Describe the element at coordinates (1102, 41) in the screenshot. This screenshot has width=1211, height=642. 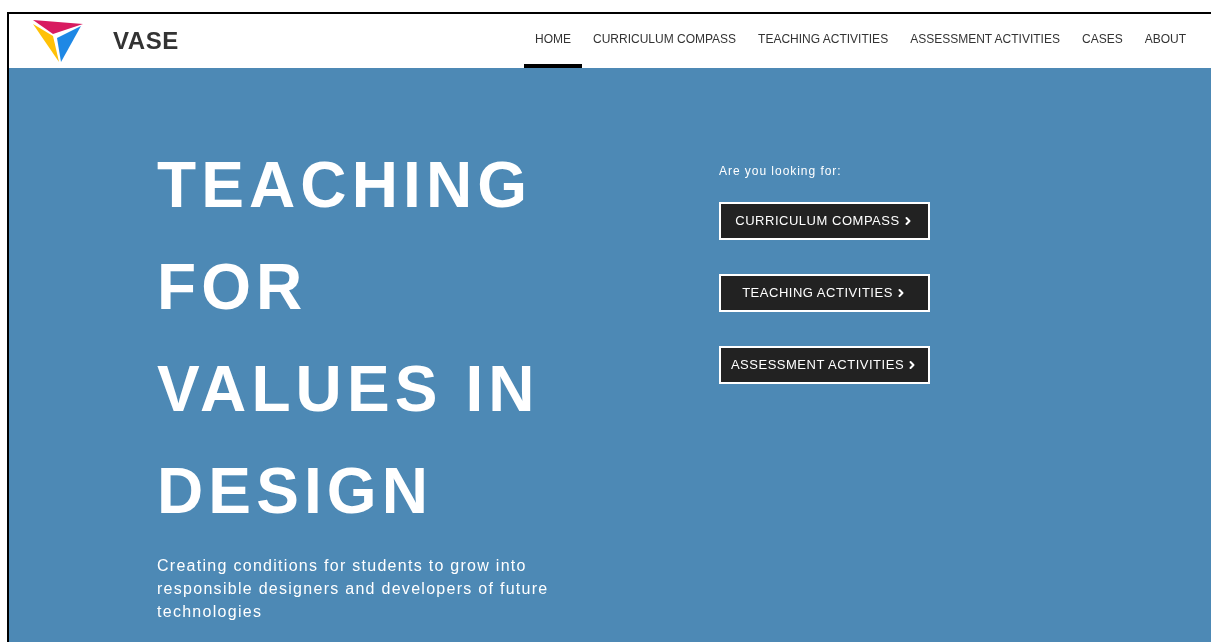
I see `nav-link: CASES` at that location.